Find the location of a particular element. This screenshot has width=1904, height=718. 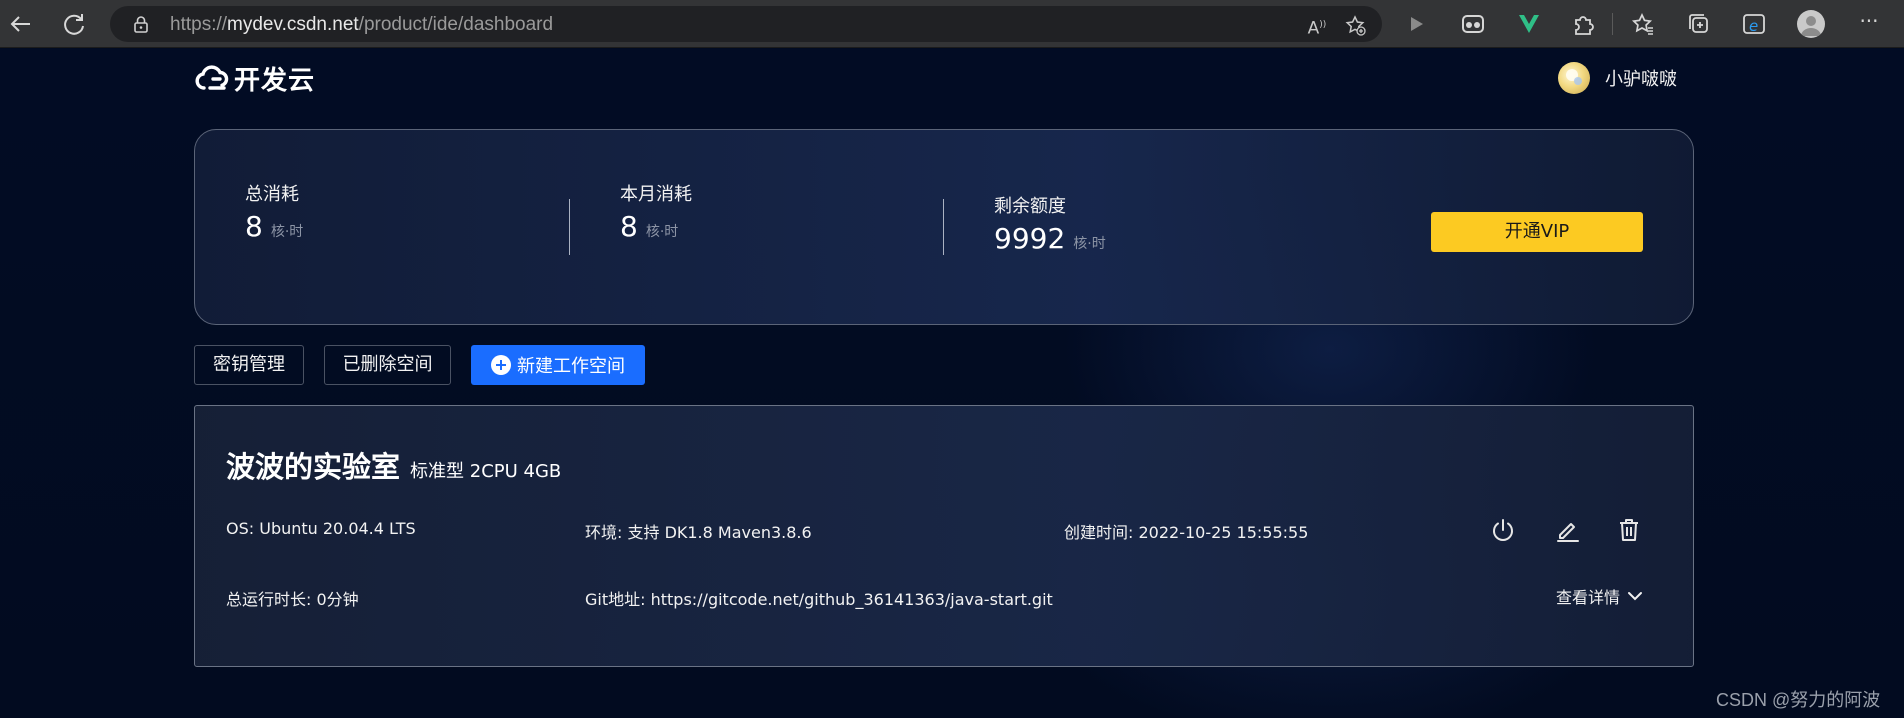

chevron-down-icon is located at coordinates (1635, 596).